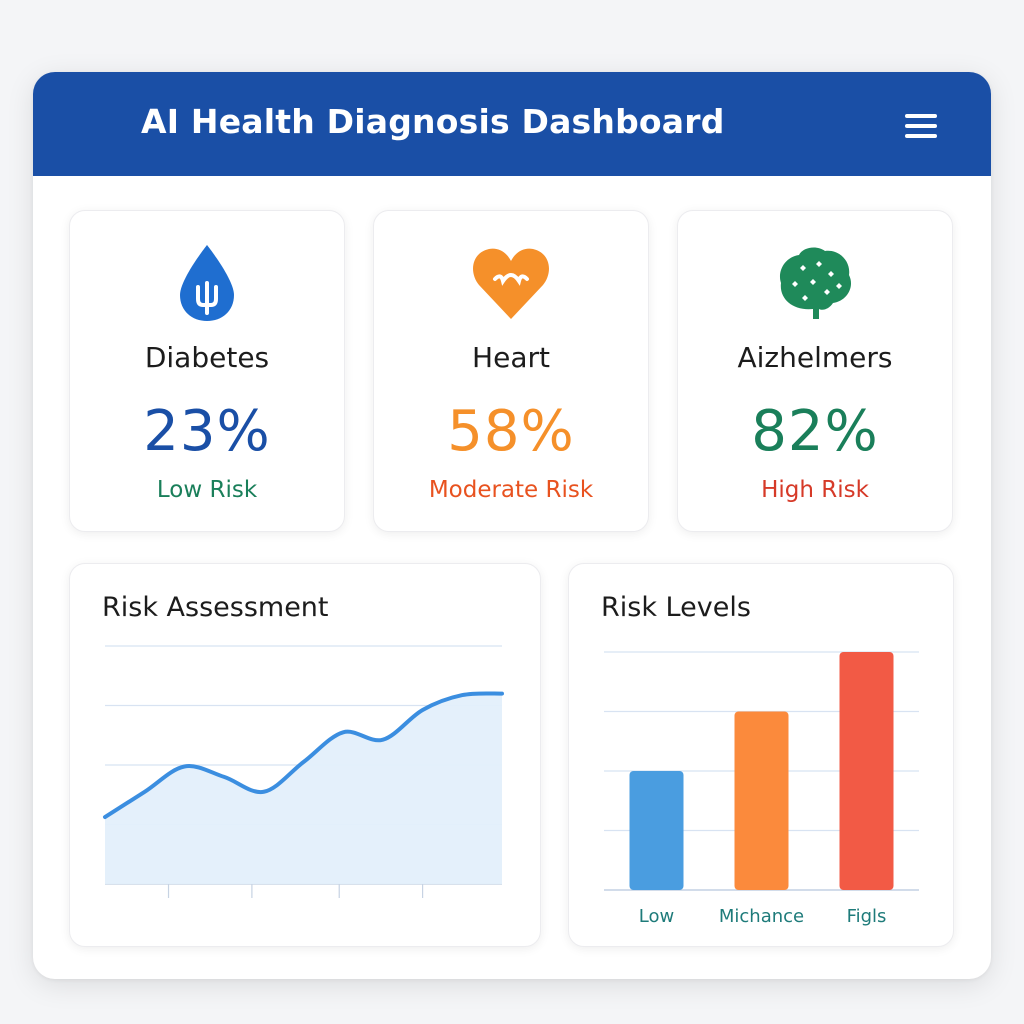  I want to click on risk-levels-chart: Low Michance Figls, so click(761, 789).